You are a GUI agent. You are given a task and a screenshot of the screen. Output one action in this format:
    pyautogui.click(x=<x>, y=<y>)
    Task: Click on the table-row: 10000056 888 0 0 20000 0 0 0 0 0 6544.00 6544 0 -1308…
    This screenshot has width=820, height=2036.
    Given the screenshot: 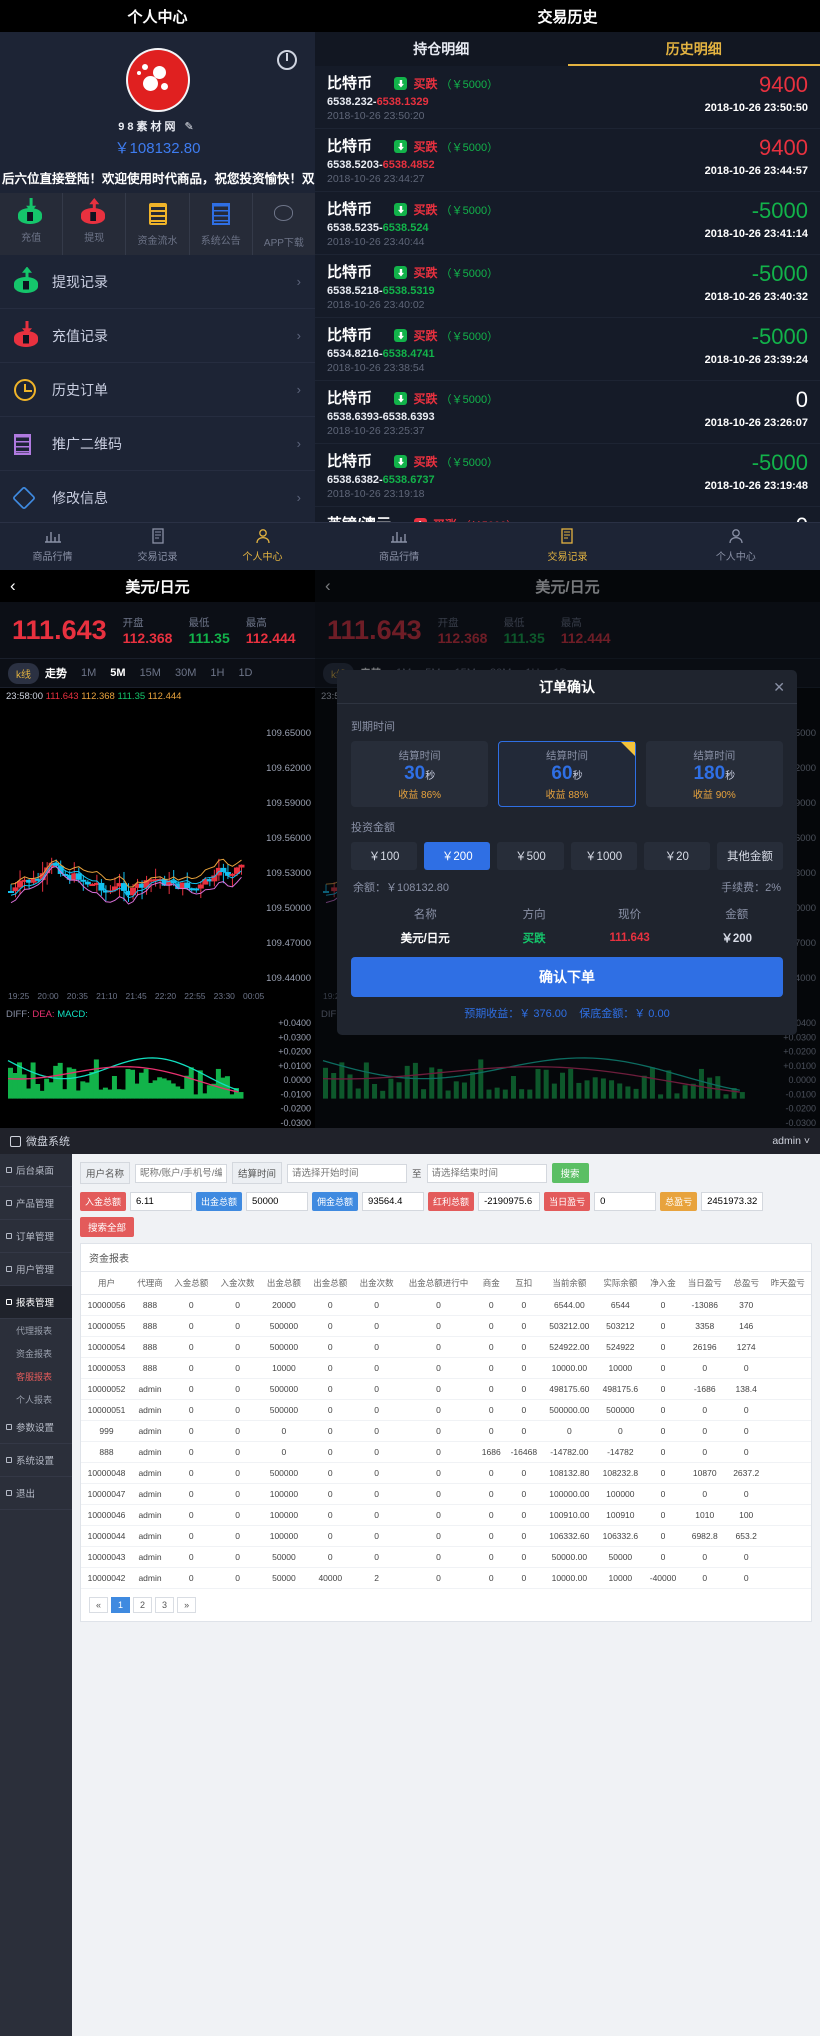 What is the action you would take?
    pyautogui.click(x=446, y=1305)
    